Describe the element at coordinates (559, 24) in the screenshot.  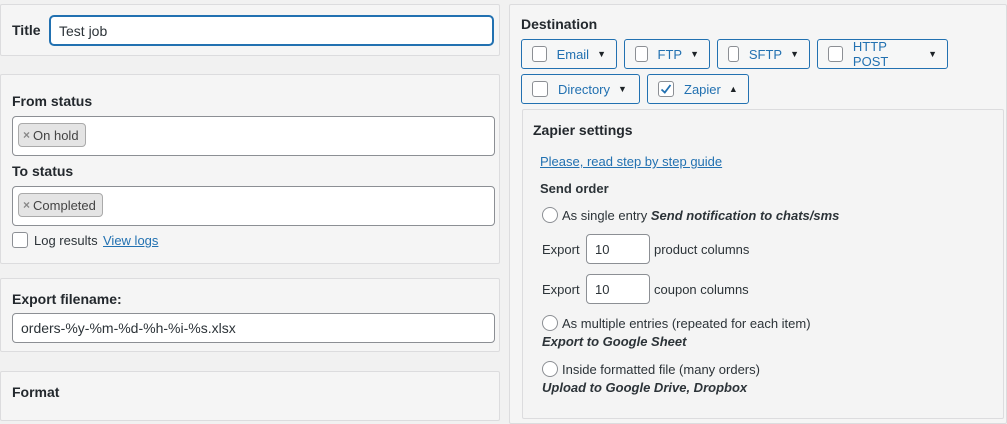
I see `destination-label: Destination` at that location.